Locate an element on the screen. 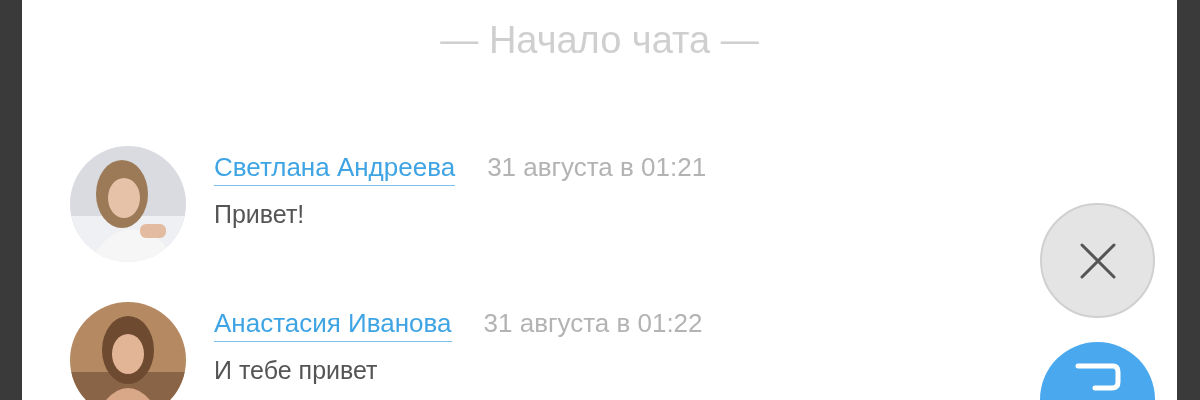  author-link: Светлана Андреева is located at coordinates (335, 167).